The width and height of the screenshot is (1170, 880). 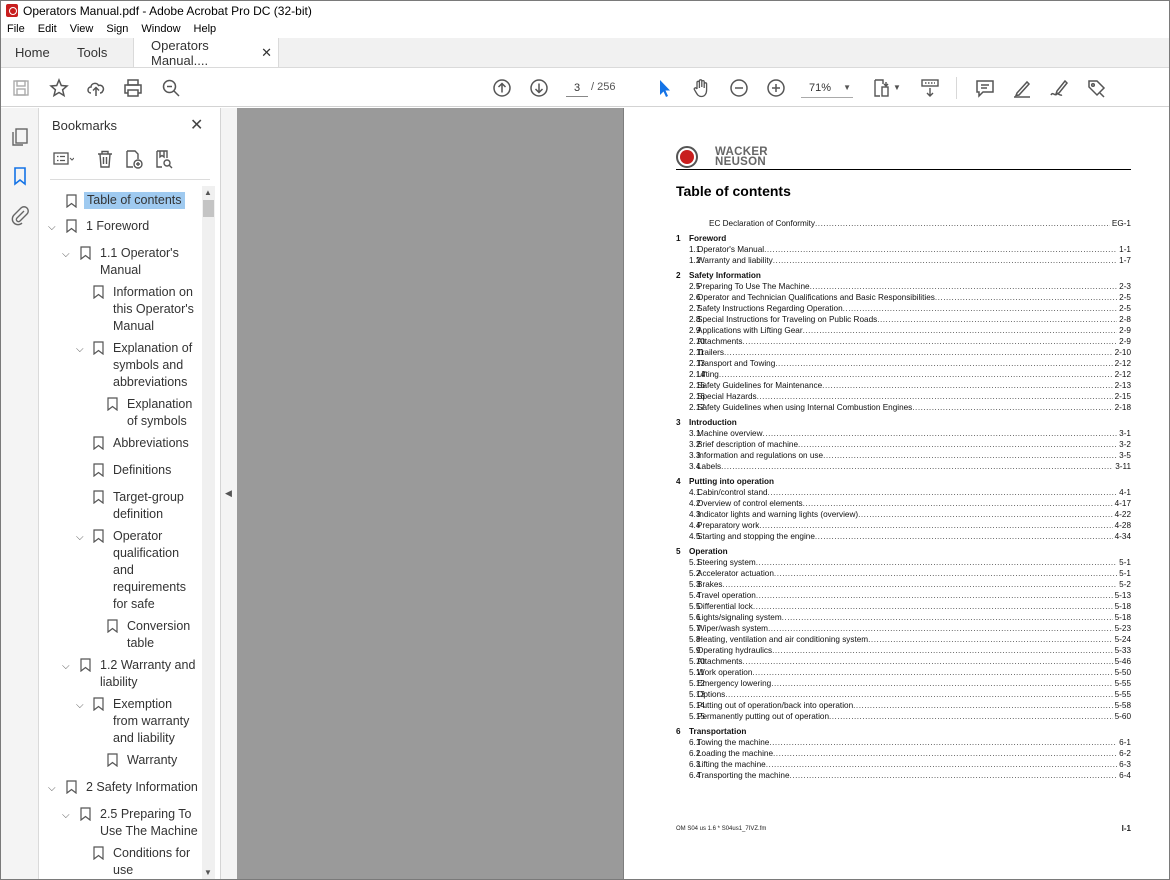 I want to click on select-cursor-icon, so click(x=664, y=88).